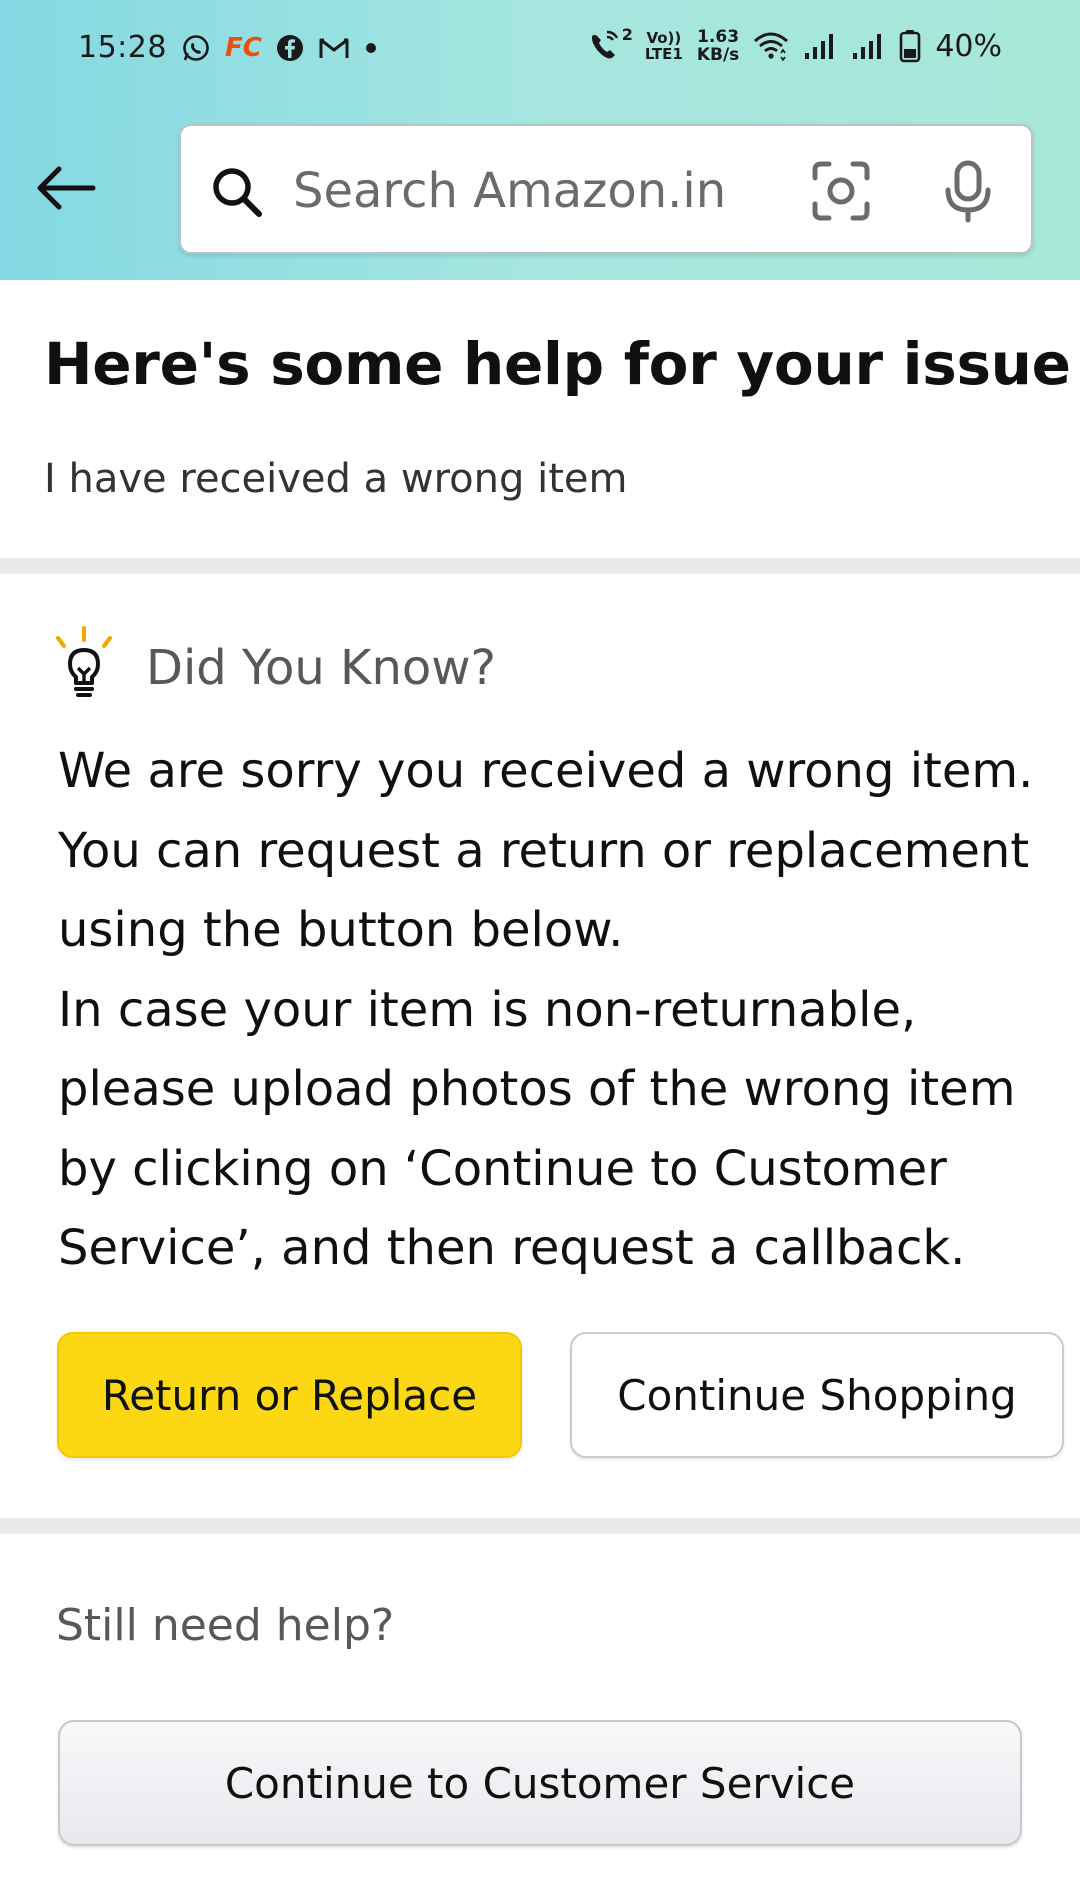  Describe the element at coordinates (968, 46) in the screenshot. I see `battery-percent: 40%` at that location.